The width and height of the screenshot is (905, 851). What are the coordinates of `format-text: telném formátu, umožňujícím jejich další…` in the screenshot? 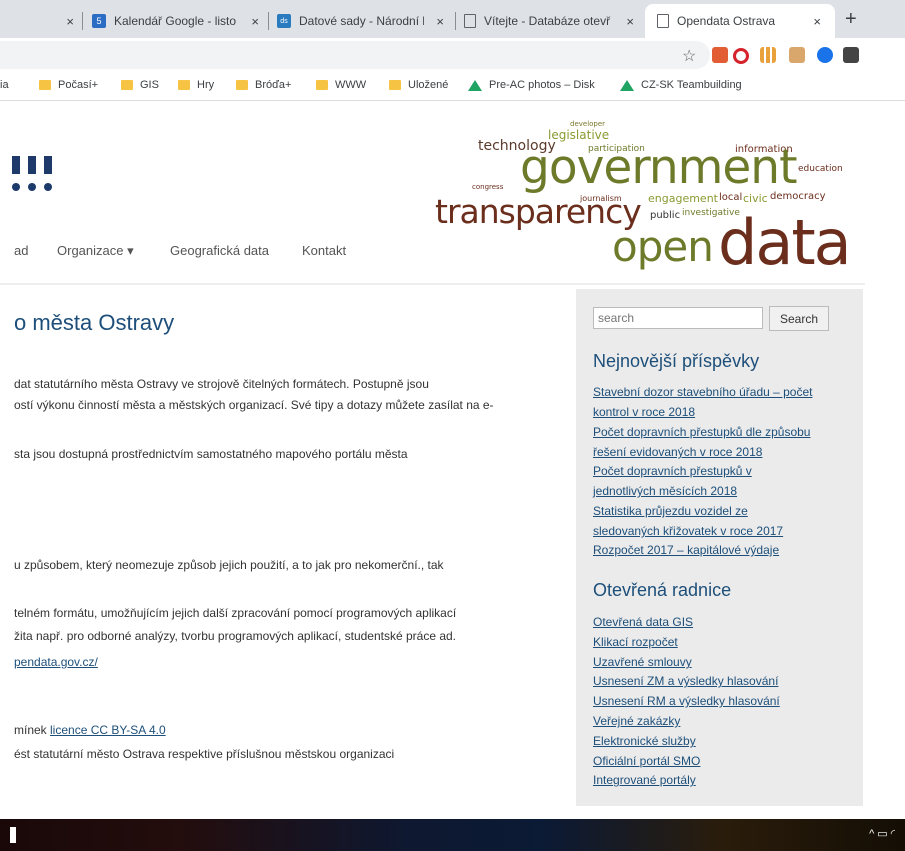 It's located at (235, 613).